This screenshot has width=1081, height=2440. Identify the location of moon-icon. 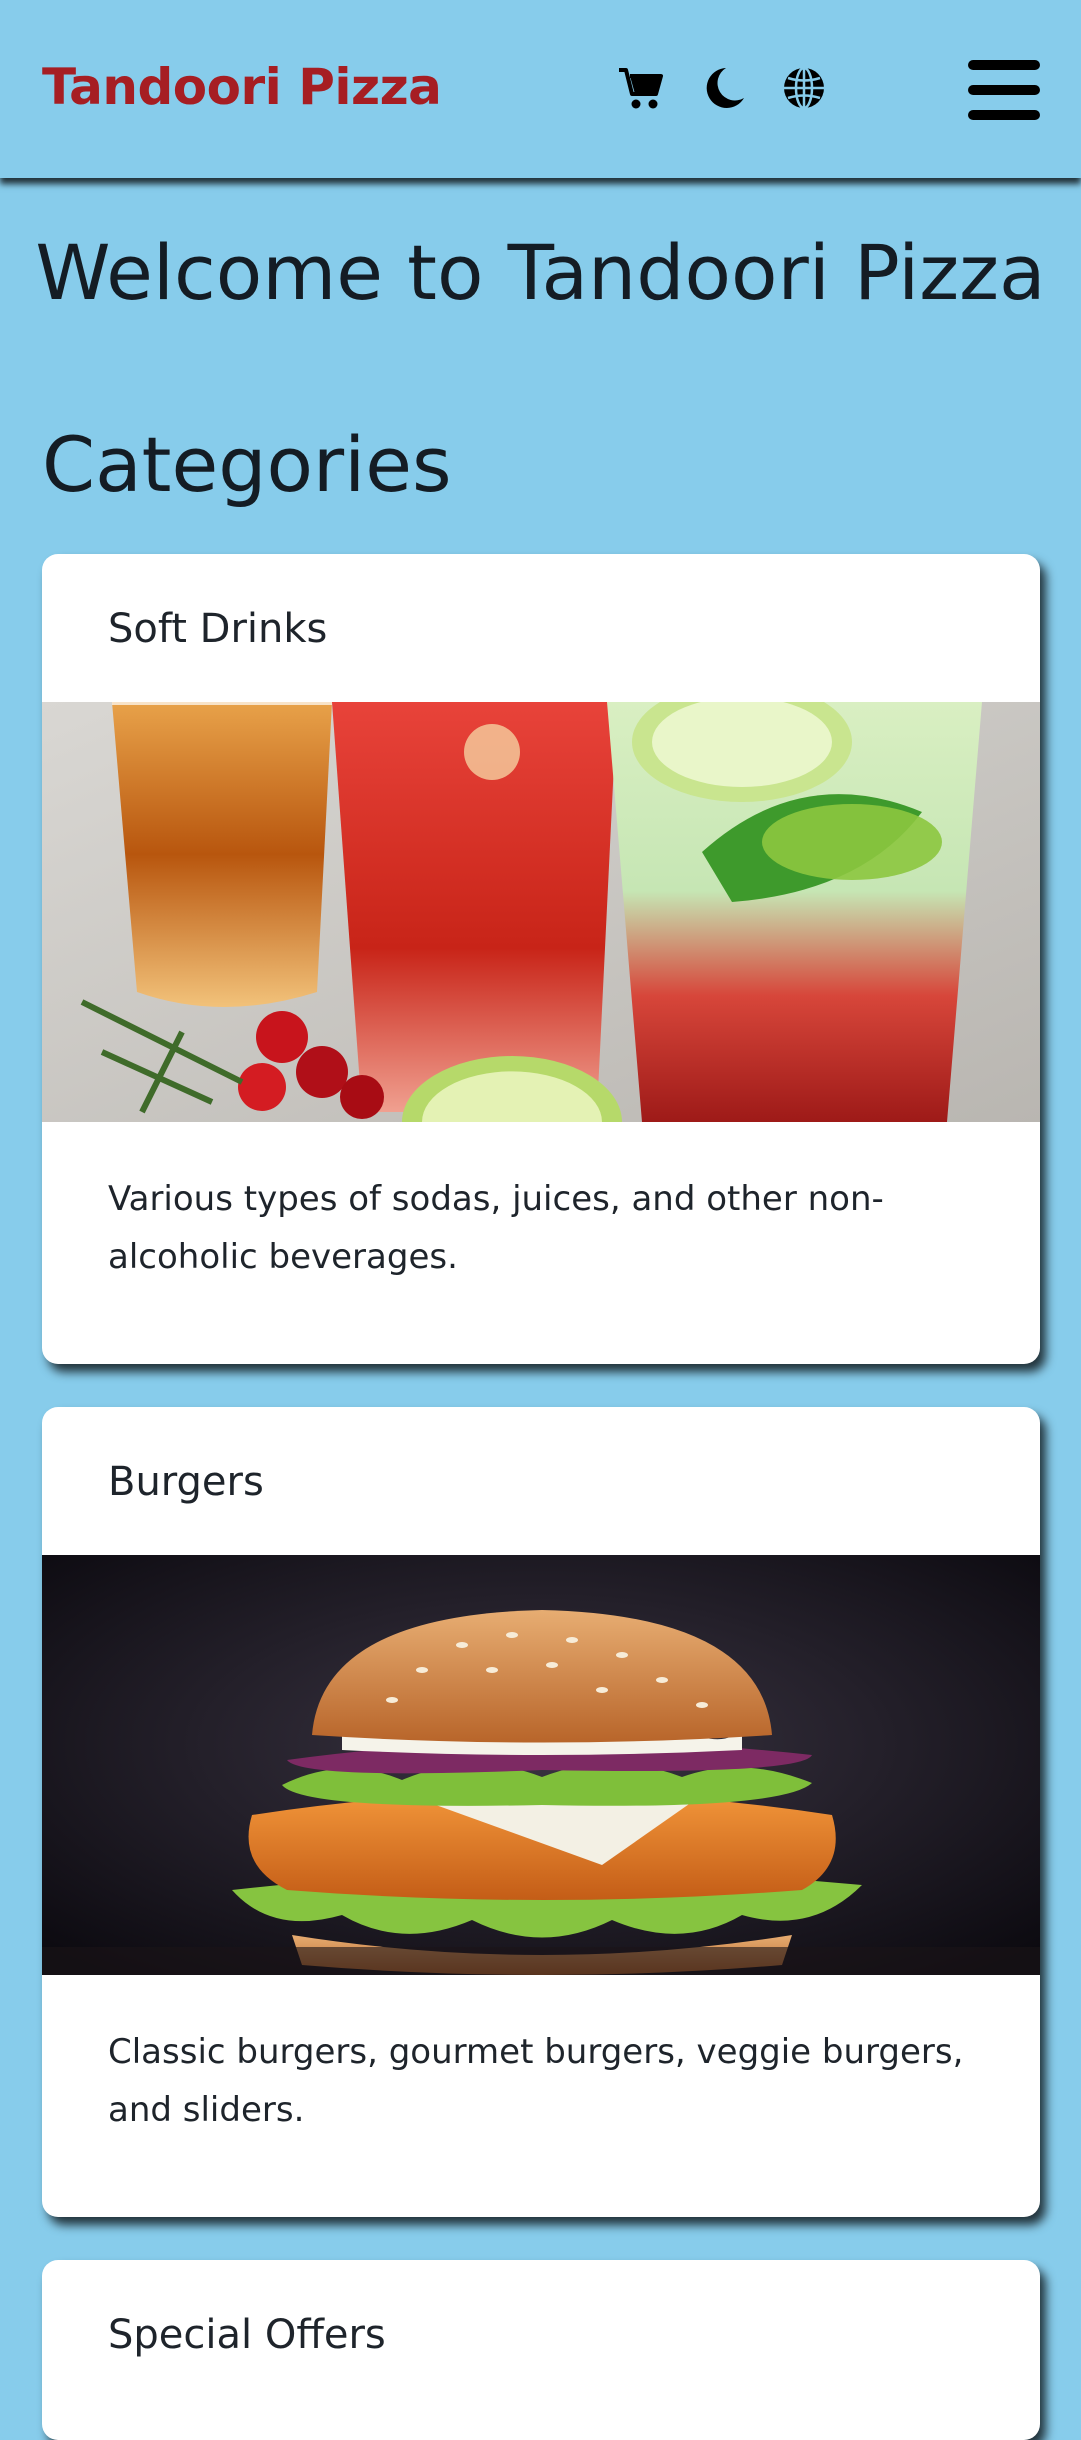
(724, 88).